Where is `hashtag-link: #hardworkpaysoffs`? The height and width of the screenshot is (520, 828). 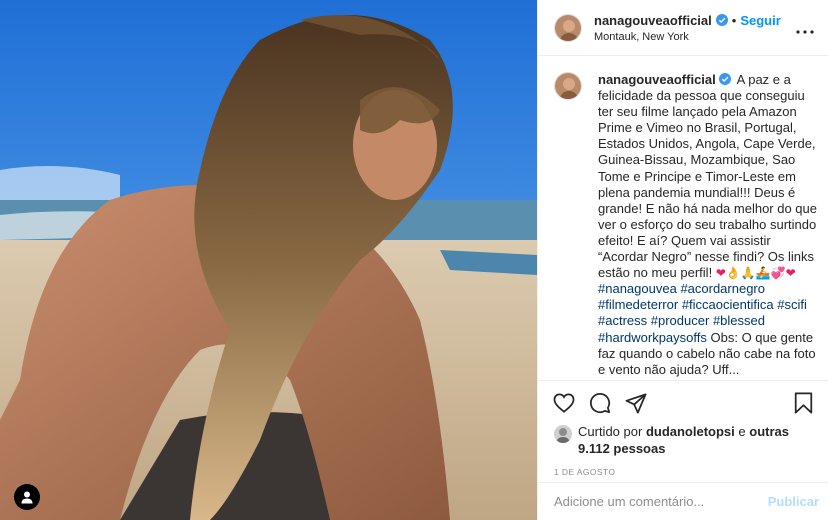 hashtag-link: #hardworkpaysoffs is located at coordinates (652, 337).